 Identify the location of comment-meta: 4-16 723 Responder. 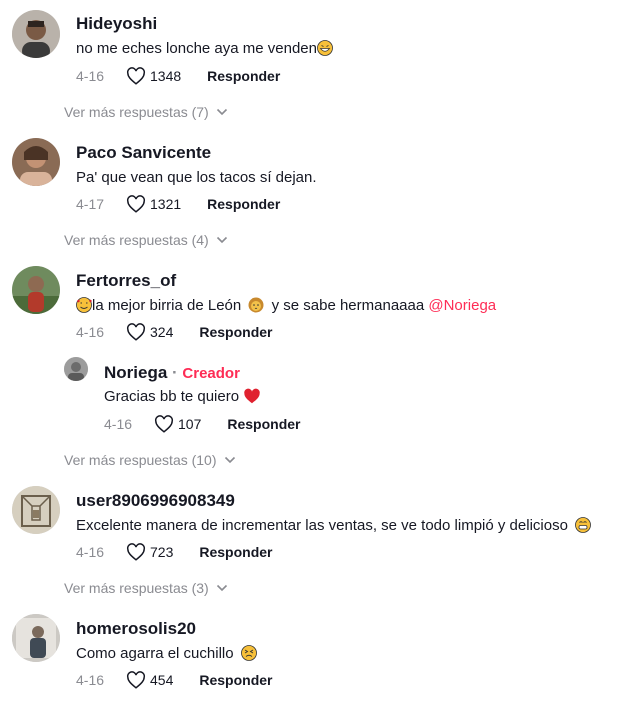
(174, 552).